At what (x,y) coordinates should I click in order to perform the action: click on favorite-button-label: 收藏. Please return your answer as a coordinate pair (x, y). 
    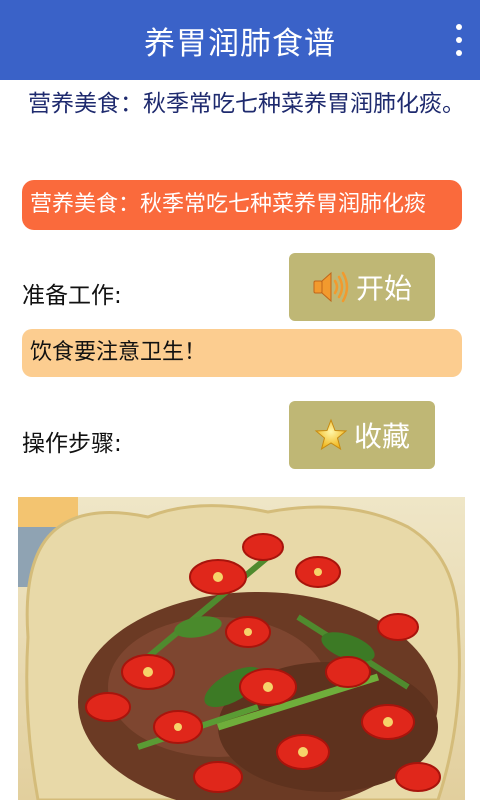
    Looking at the image, I should click on (381, 436).